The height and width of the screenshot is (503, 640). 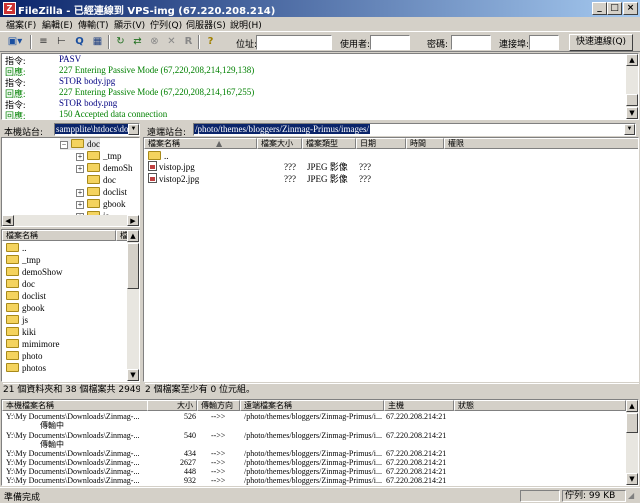 I want to click on remote-header-size: 檔案大小, so click(x=279, y=143).